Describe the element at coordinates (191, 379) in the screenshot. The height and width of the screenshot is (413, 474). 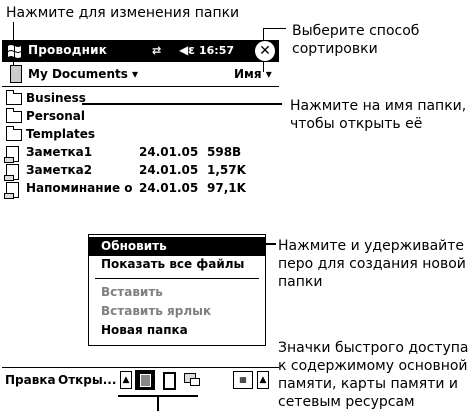
I see `network-icon` at that location.